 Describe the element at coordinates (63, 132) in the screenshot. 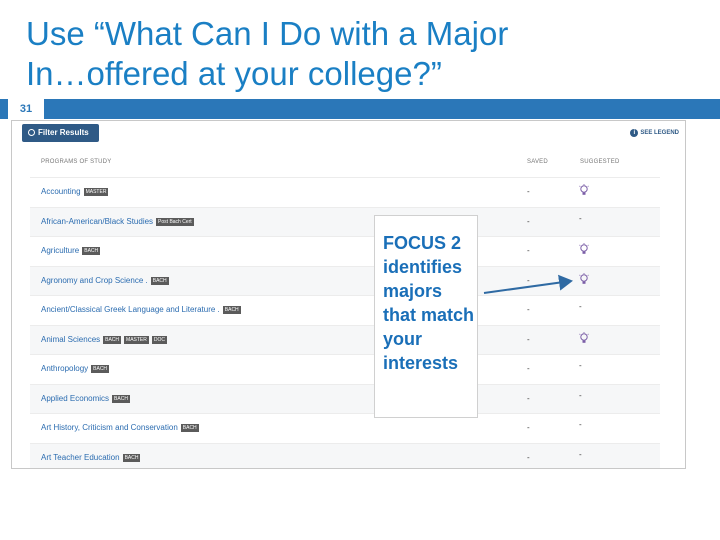

I see `filter-results-label: Filter Results` at that location.